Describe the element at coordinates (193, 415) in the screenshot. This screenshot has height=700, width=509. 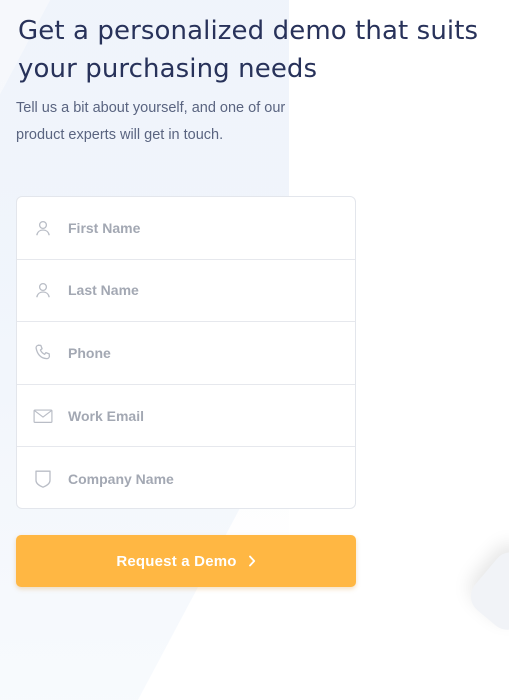
I see `work-email-input` at that location.